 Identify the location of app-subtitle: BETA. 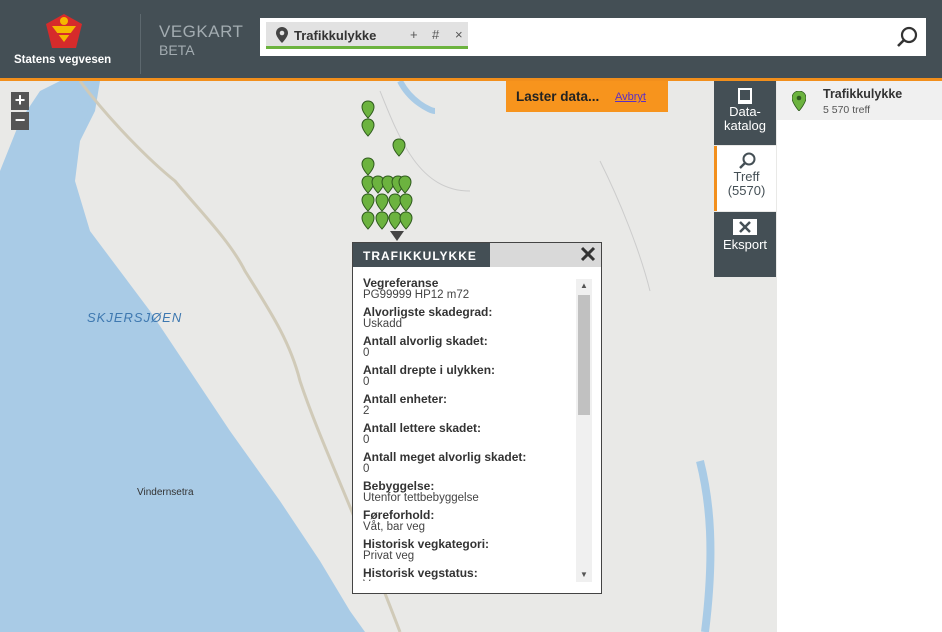
(177, 50).